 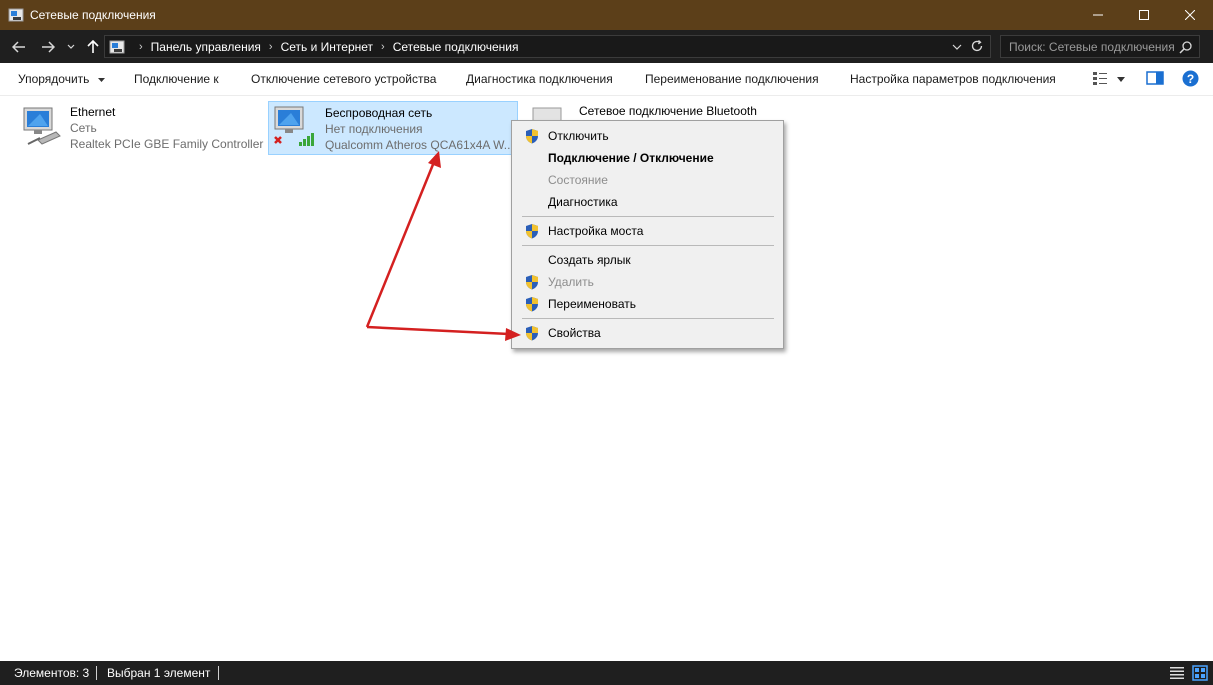 What do you see at coordinates (1155, 78) in the screenshot?
I see `preview-pane-icon` at bounding box center [1155, 78].